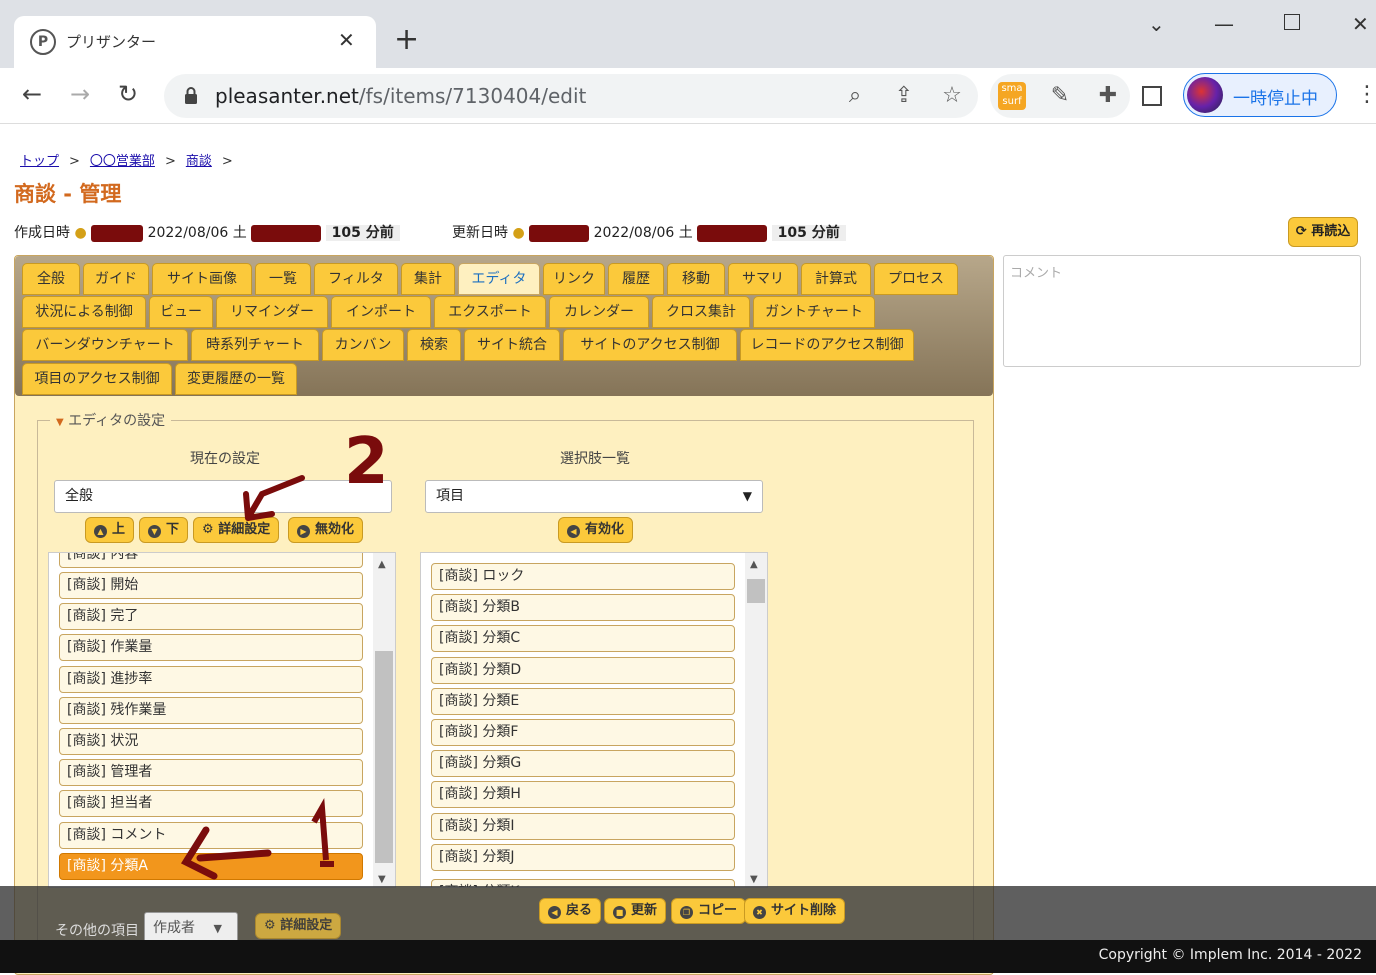 The width and height of the screenshot is (1376, 975). I want to click on tab-tabs_row4-1: 変更履歴の一覧, so click(236, 379).